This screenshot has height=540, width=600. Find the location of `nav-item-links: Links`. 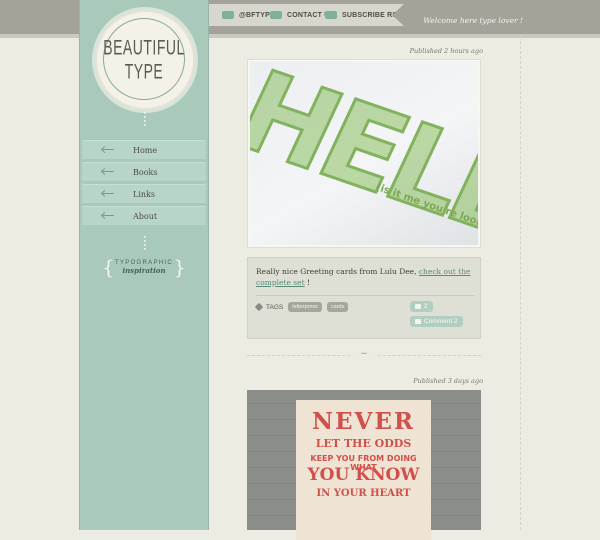

nav-item-links: Links is located at coordinates (144, 193).